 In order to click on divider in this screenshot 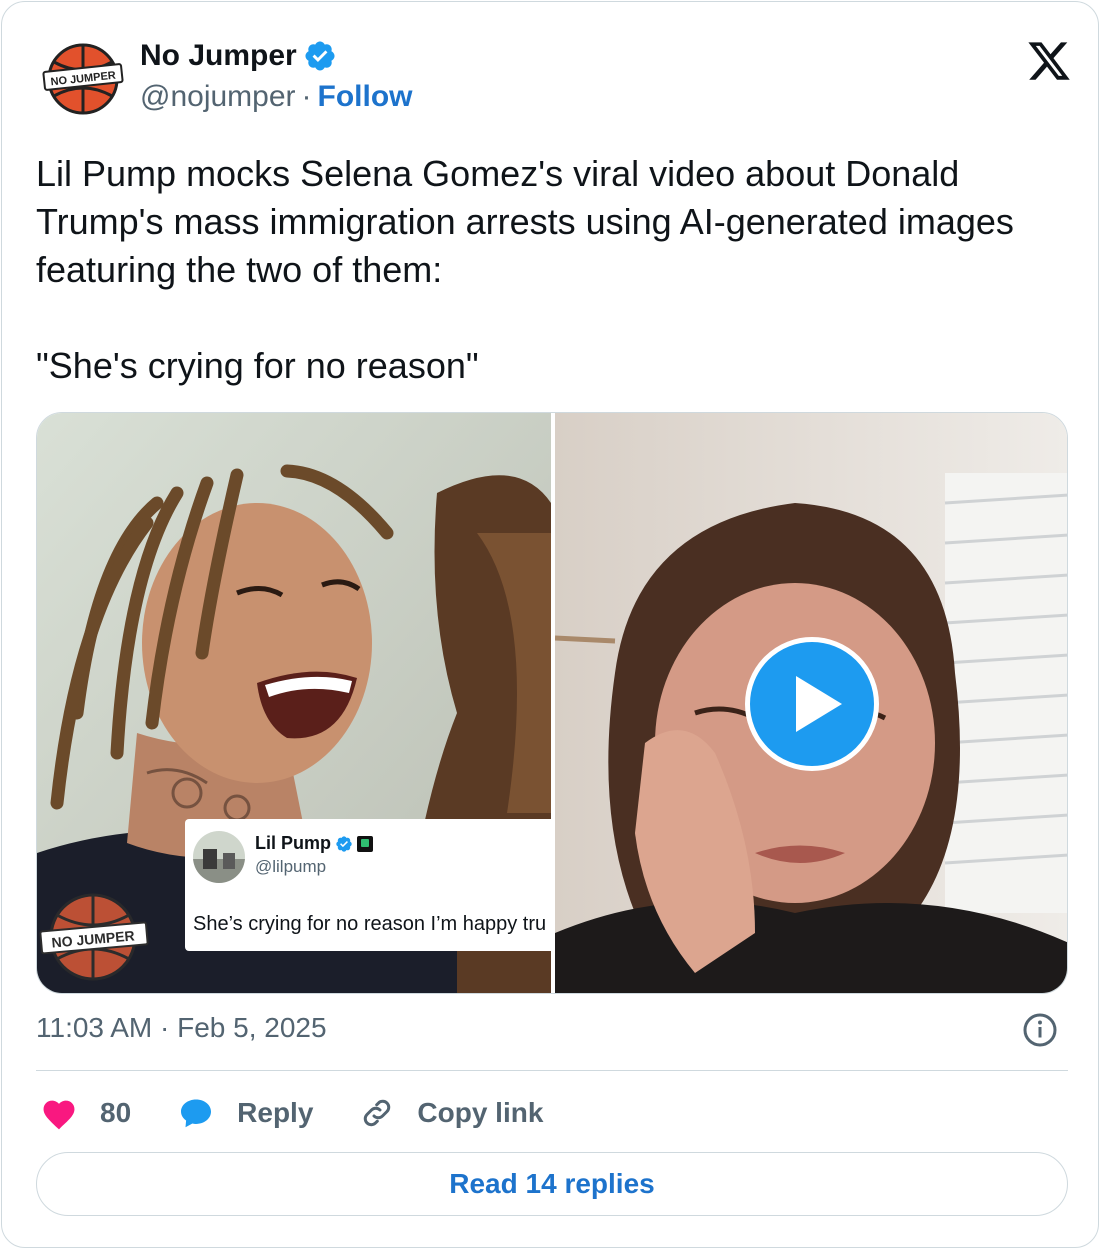, I will do `click(552, 1070)`.